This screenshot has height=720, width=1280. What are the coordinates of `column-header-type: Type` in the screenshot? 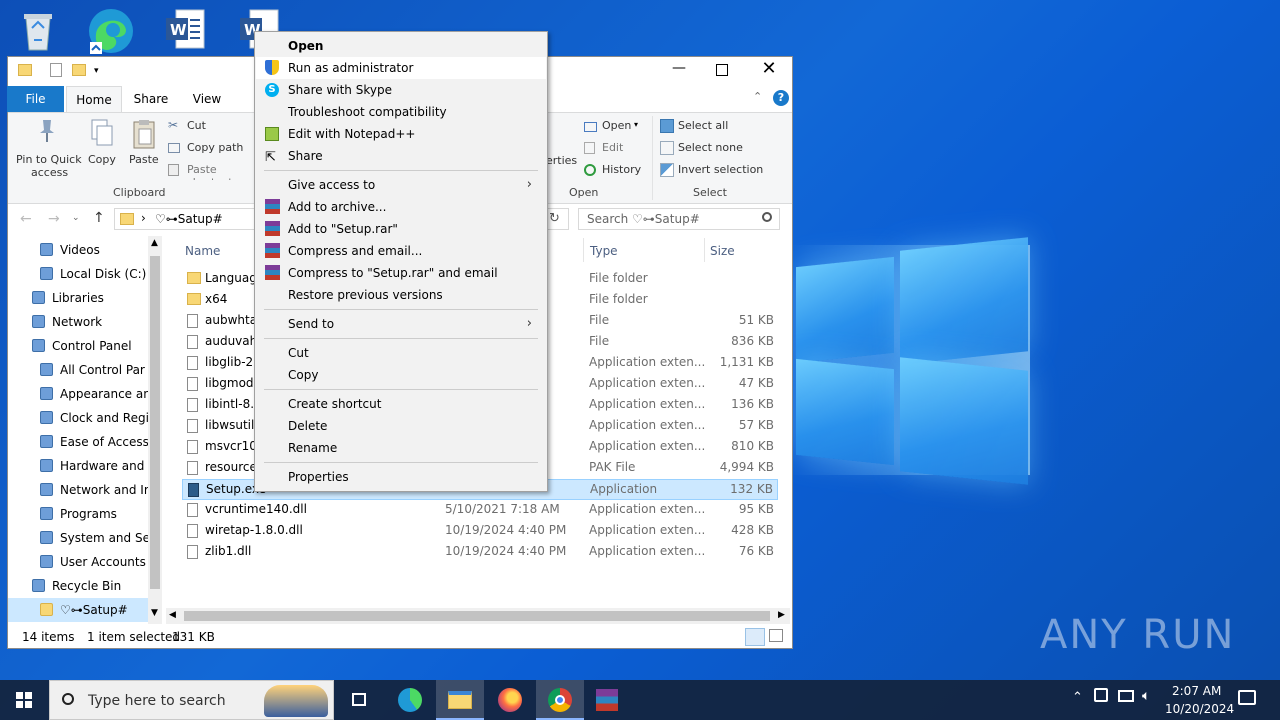 It's located at (604, 251).